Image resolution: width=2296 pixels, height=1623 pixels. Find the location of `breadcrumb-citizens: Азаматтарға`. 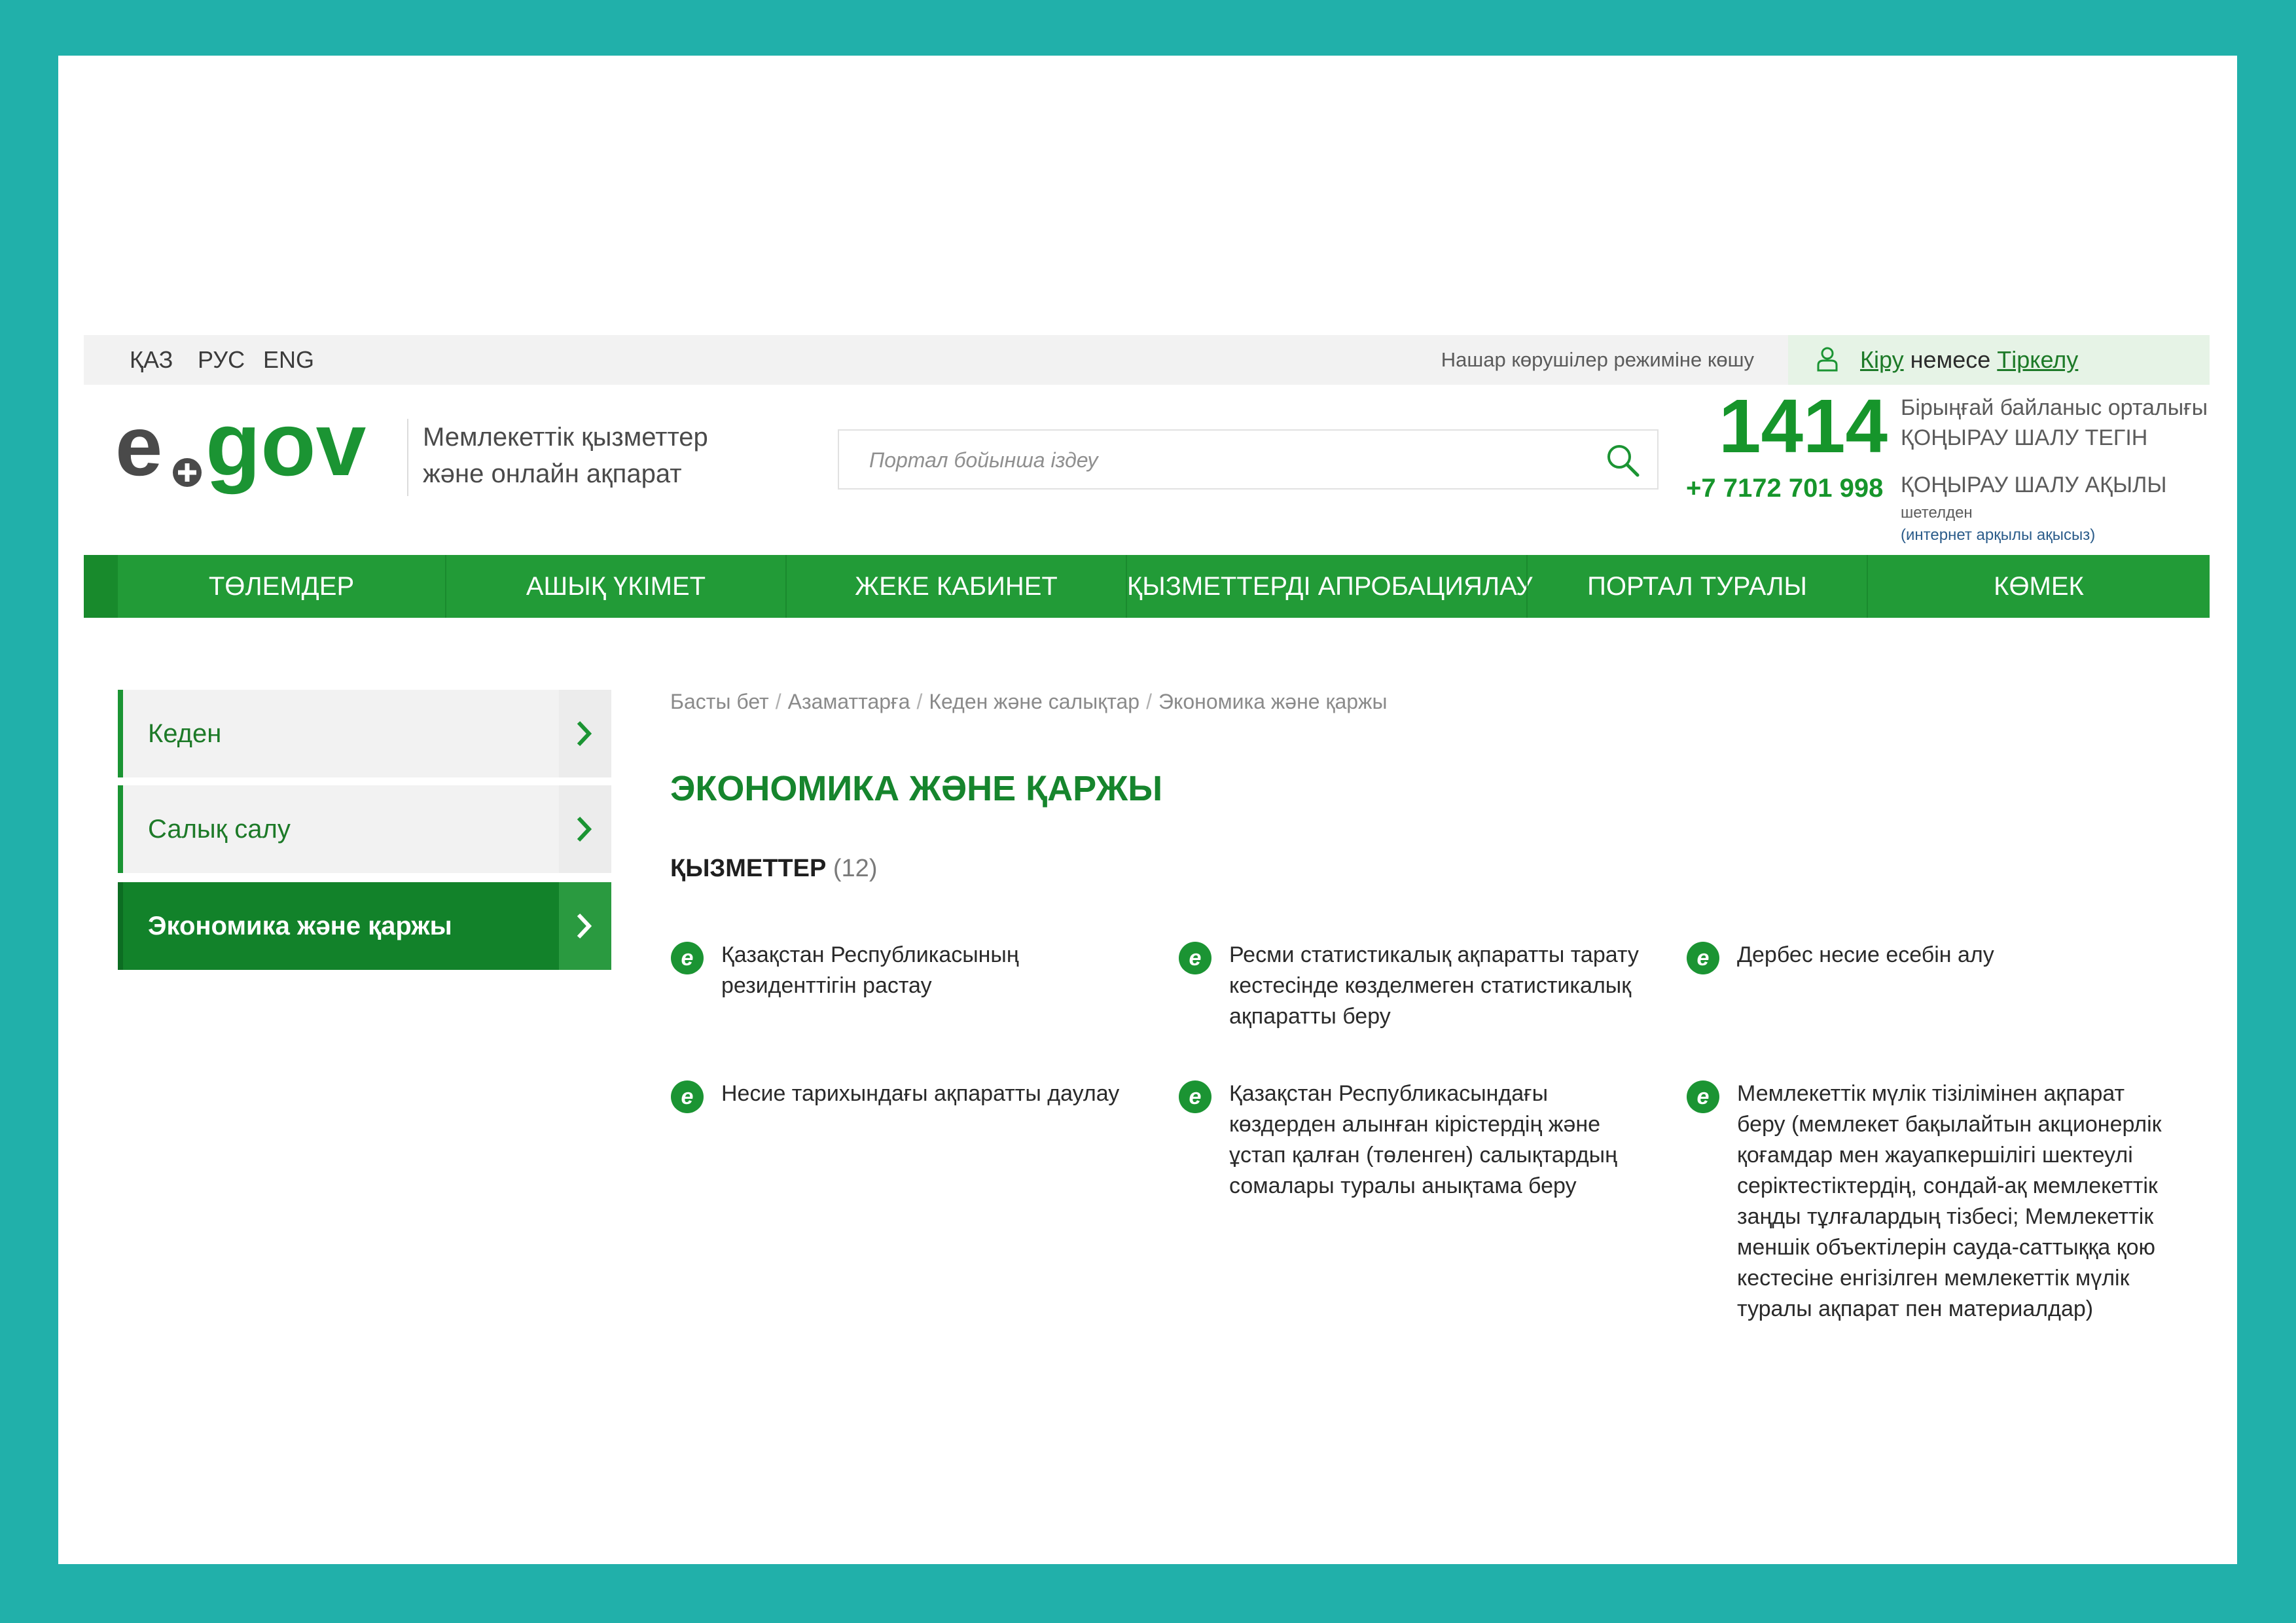

breadcrumb-citizens: Азаматтарға is located at coordinates (849, 701).